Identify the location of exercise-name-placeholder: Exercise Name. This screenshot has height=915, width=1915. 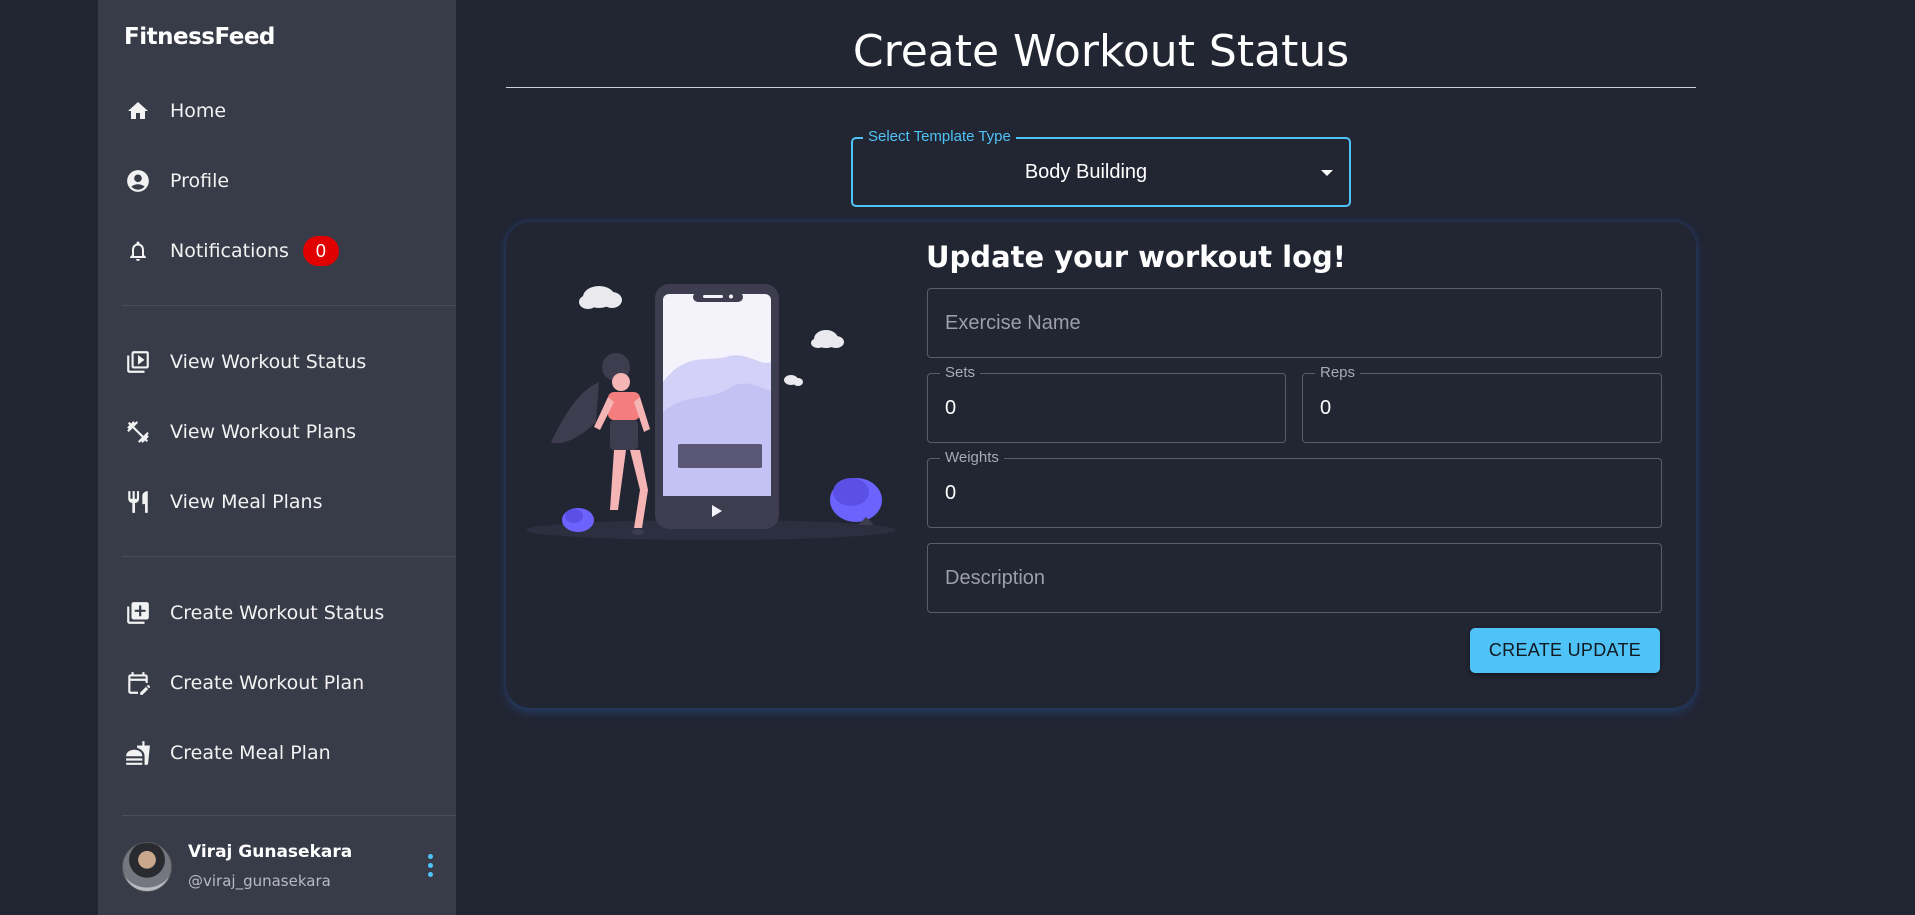
(1013, 323).